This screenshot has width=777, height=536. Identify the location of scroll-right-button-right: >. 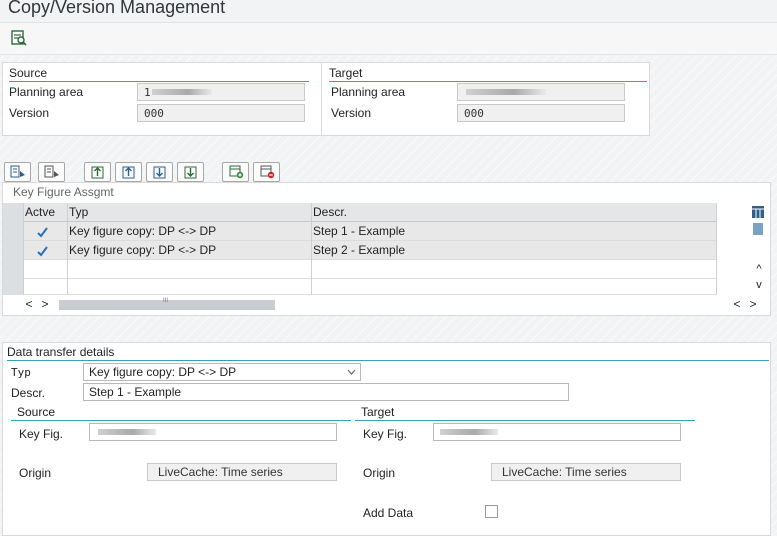
(753, 304).